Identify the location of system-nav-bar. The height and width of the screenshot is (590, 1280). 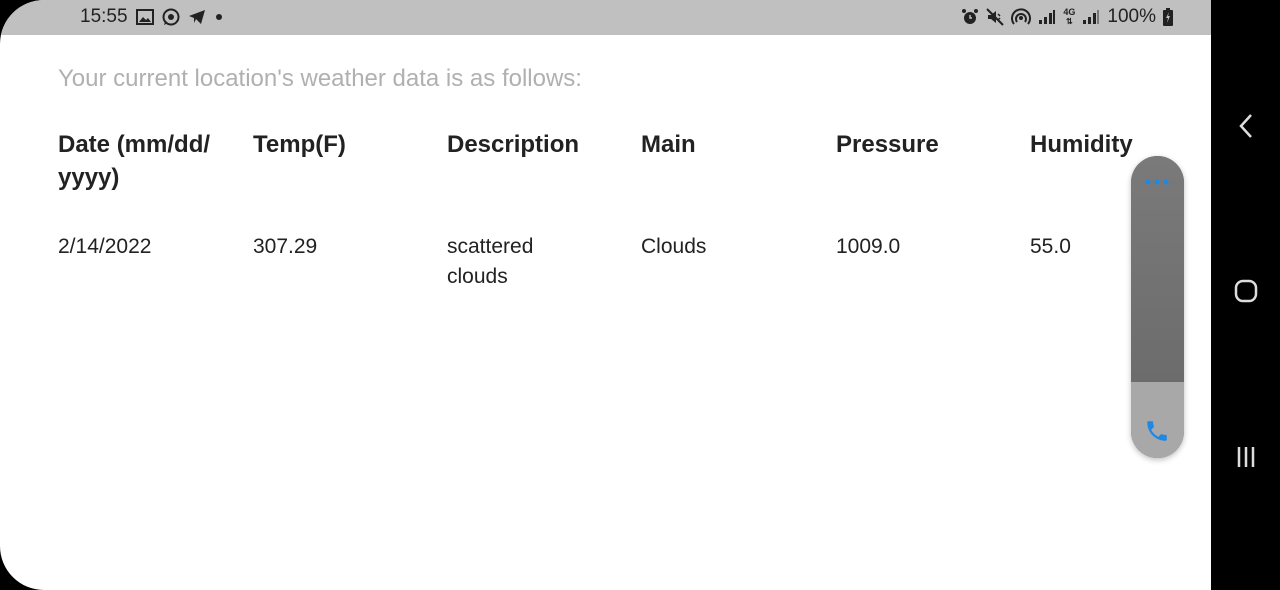
(1245, 295).